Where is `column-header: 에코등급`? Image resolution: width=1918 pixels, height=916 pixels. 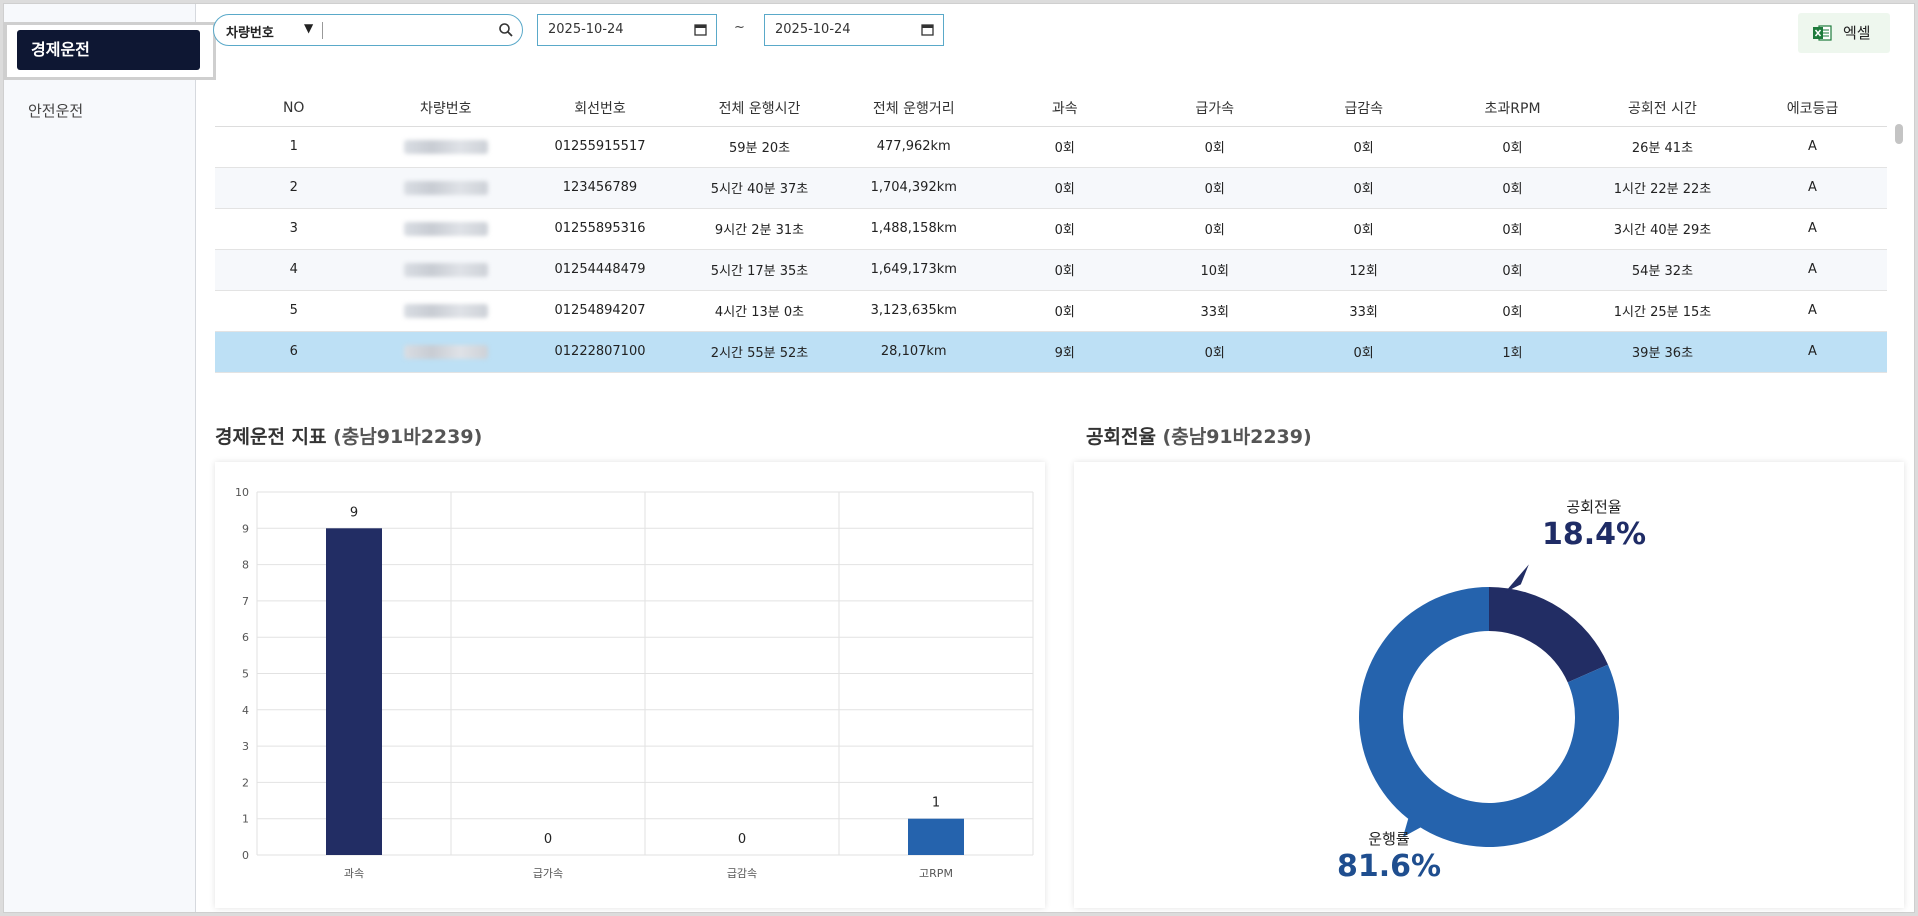
column-header: 에코등급 is located at coordinates (1812, 108).